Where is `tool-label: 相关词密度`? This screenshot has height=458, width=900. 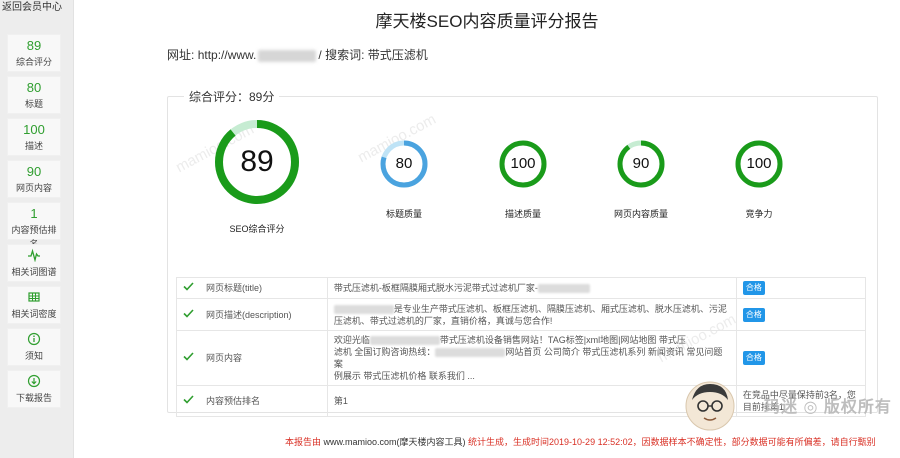
tool-label: 相关词密度 is located at coordinates (34, 314).